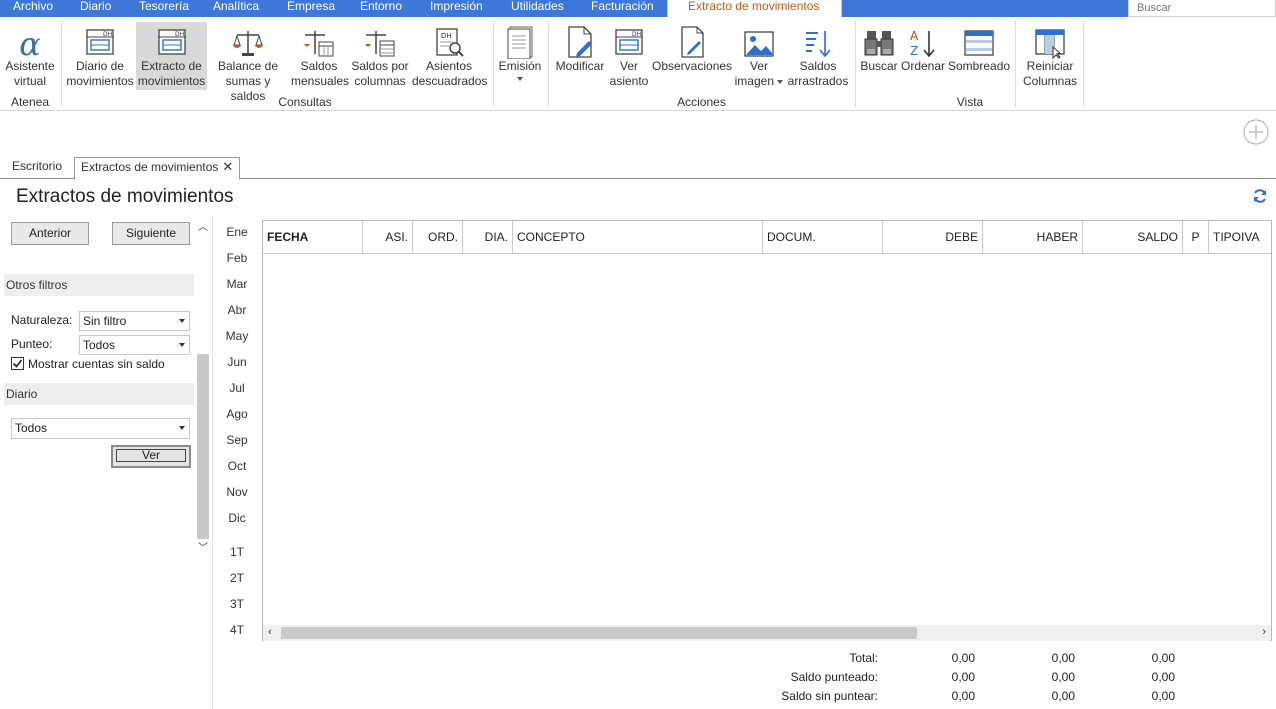  Describe the element at coordinates (61, 64) in the screenshot. I see `group-separator` at that location.